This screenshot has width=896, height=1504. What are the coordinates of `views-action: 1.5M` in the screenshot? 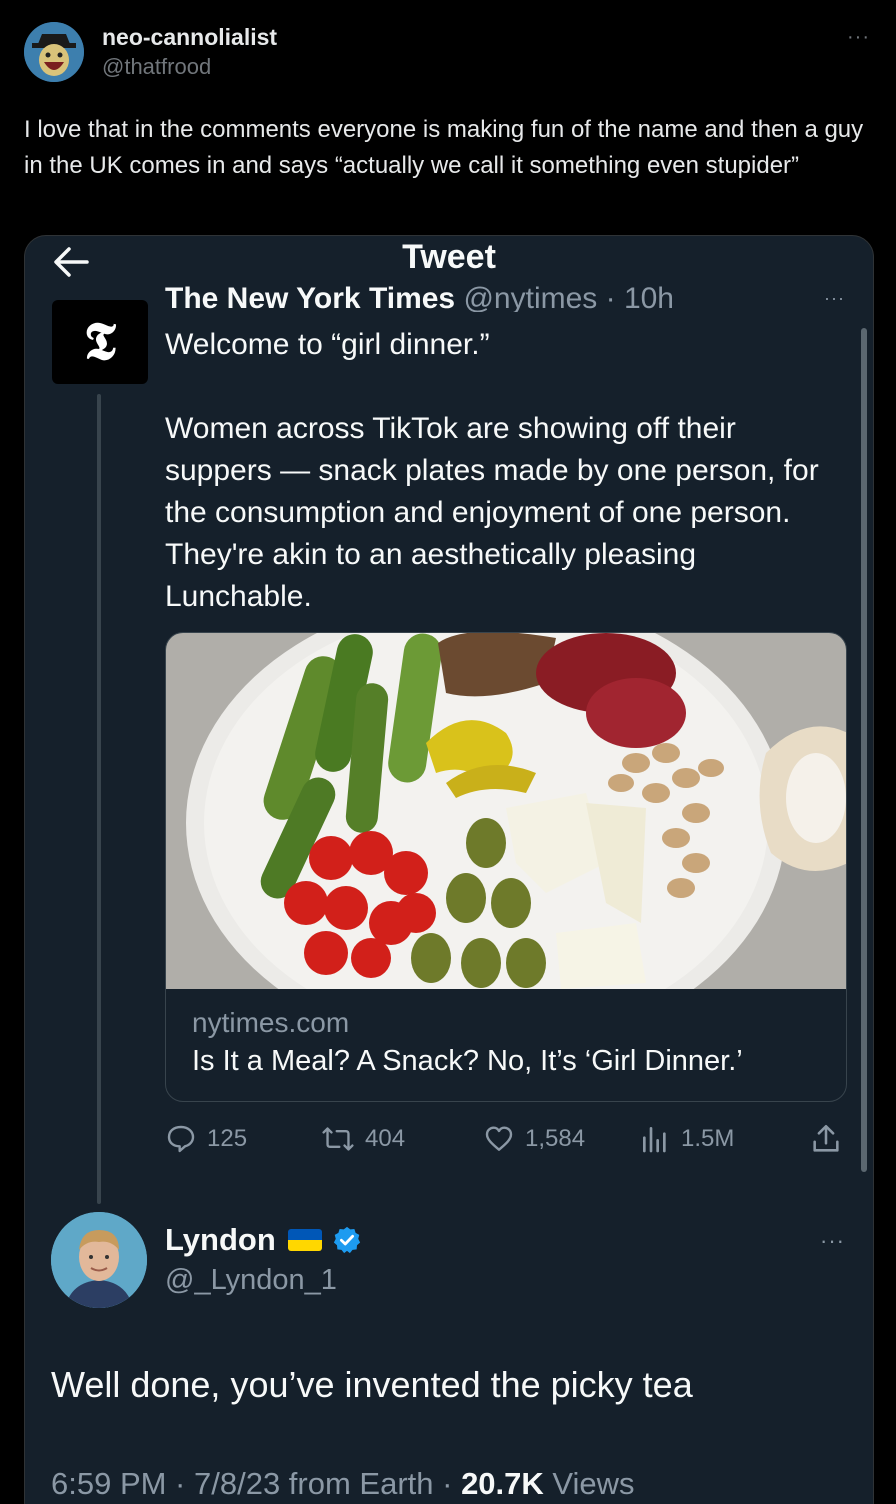 It's located at (686, 1139).